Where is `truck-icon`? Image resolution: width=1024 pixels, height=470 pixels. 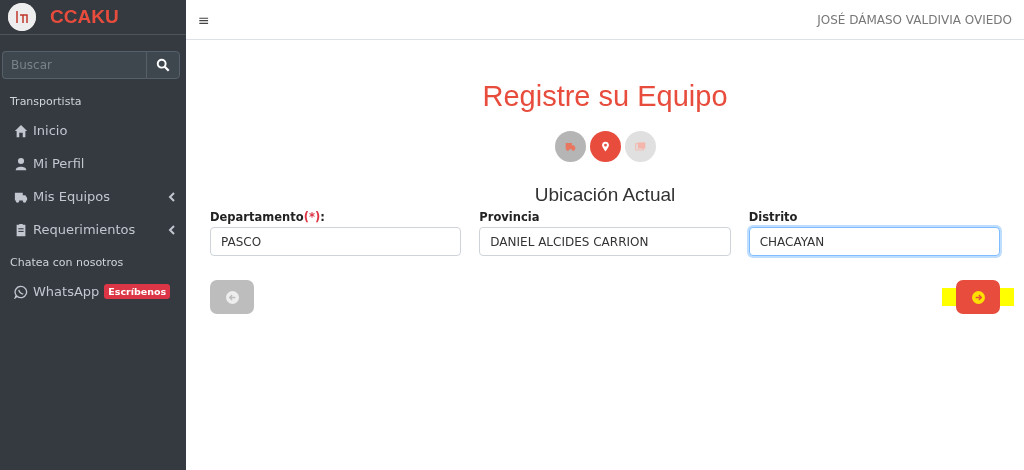
truck-icon is located at coordinates (570, 146).